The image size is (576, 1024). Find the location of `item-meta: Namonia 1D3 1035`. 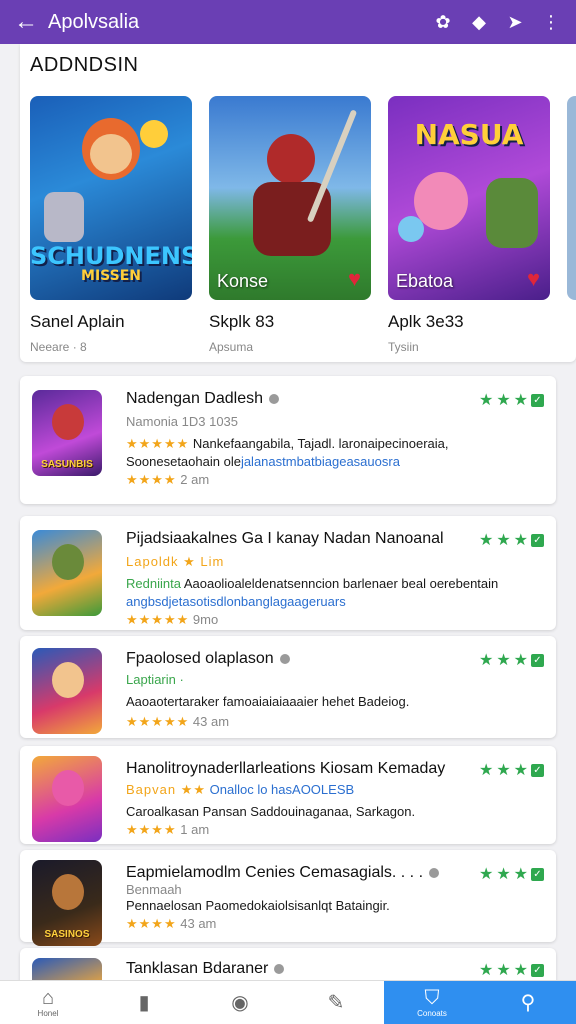

item-meta: Namonia 1D3 1035 is located at coordinates (182, 421).